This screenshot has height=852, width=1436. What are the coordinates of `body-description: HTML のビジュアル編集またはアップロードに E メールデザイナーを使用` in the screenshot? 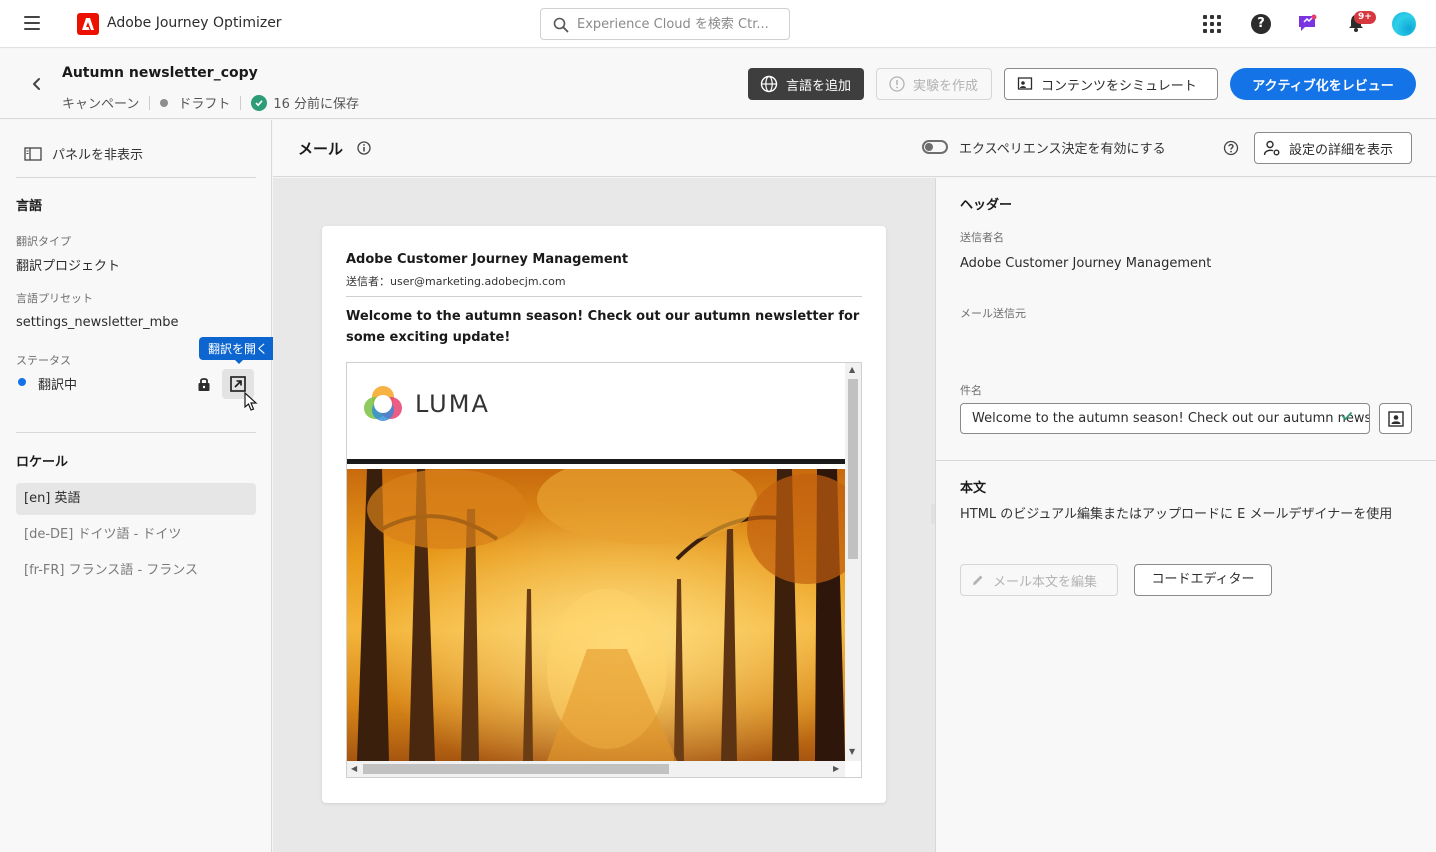 It's located at (1176, 514).